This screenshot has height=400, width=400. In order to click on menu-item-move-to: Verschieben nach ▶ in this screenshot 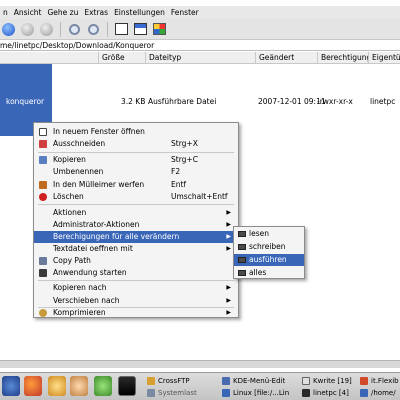, I will do `click(136, 301)`.